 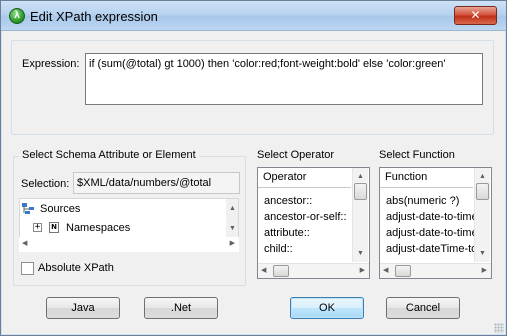 I want to click on ok-button: OK, so click(x=327, y=308).